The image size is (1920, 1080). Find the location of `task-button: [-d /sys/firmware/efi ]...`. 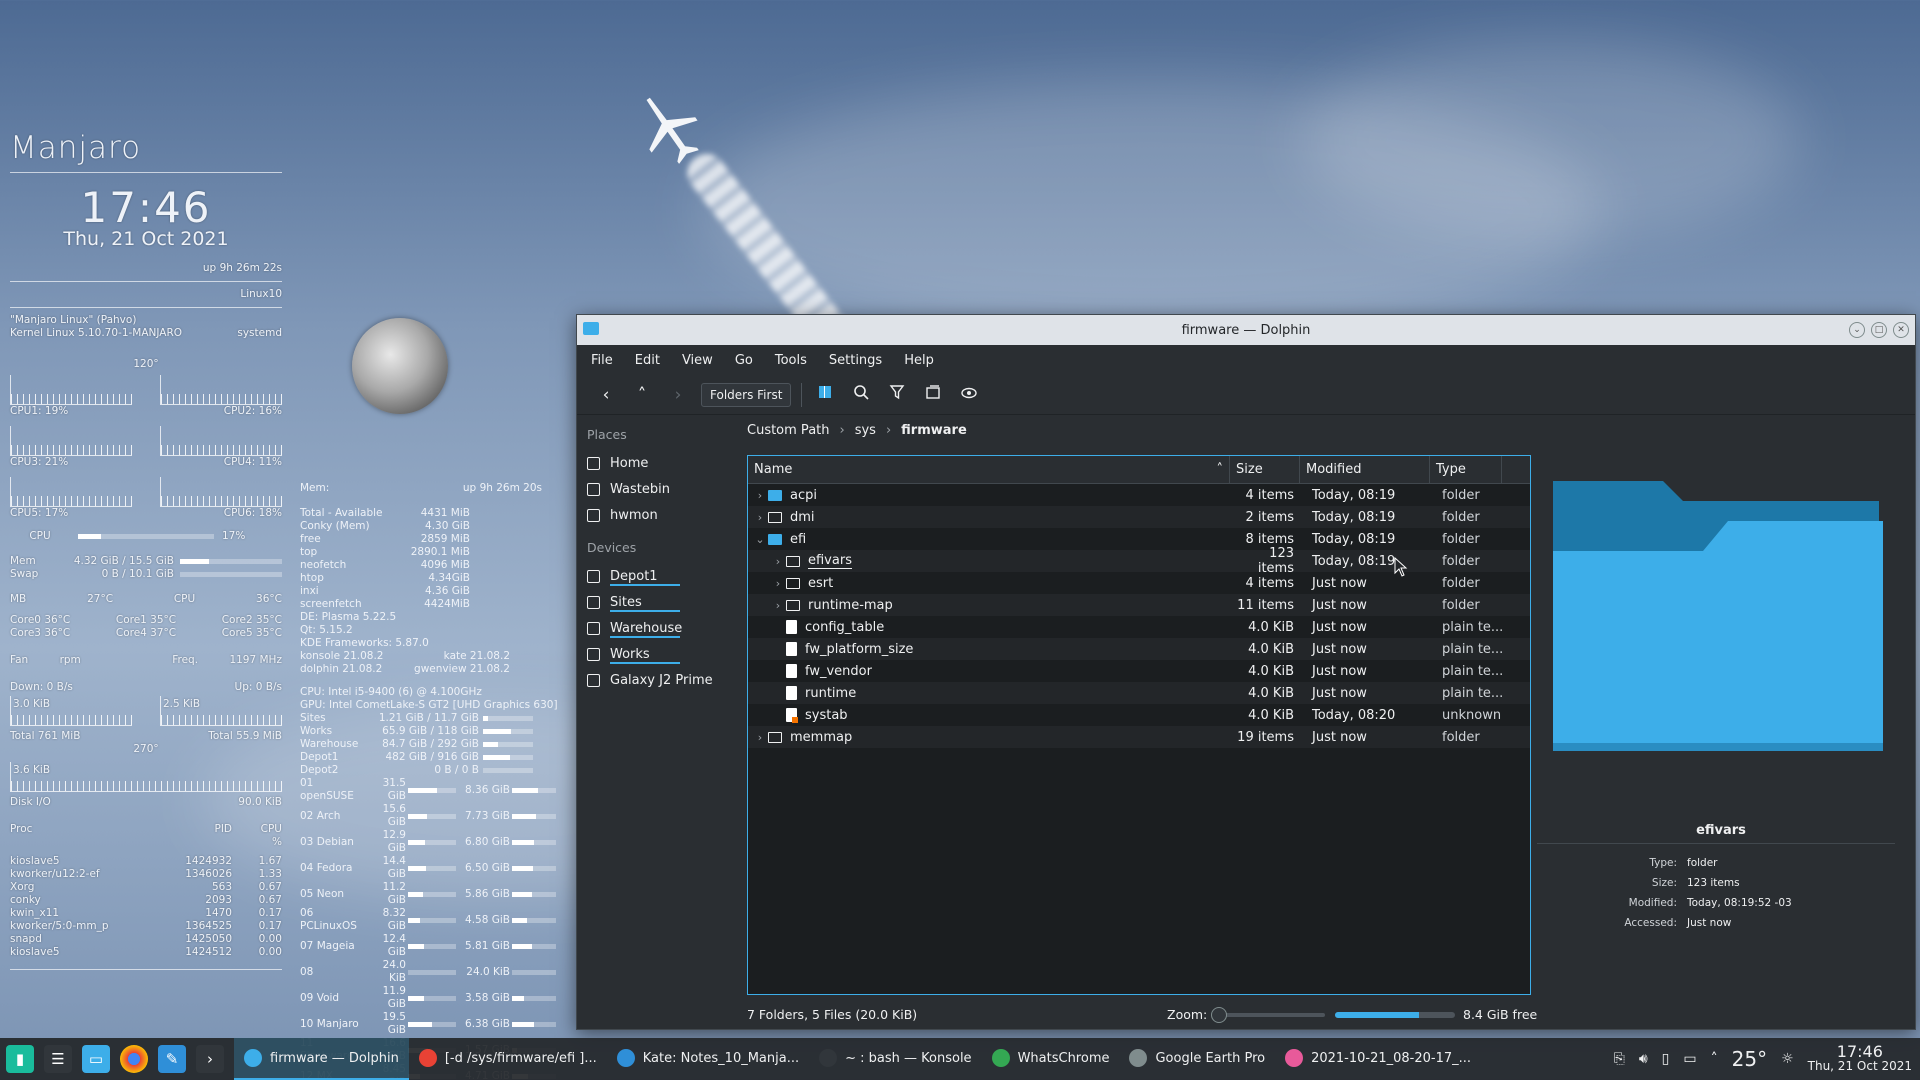

task-button: [-d /sys/firmware/efi ]... is located at coordinates (508, 1059).